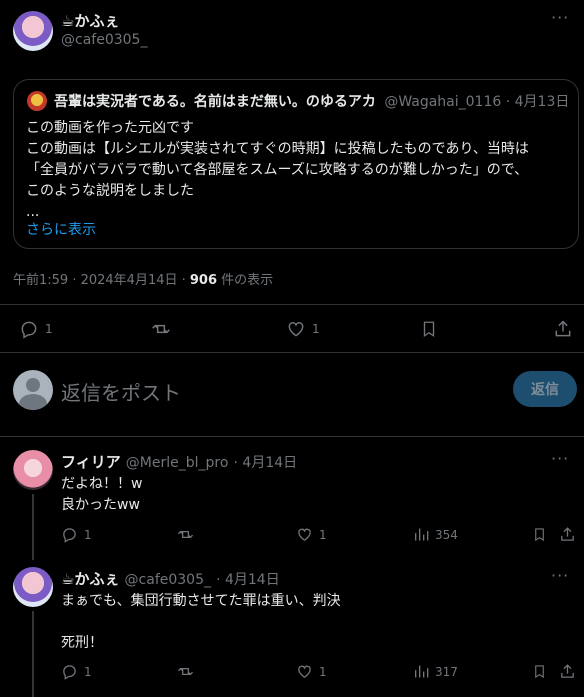  What do you see at coordinates (82, 643) in the screenshot?
I see `reply-line: 死刑！` at bounding box center [82, 643].